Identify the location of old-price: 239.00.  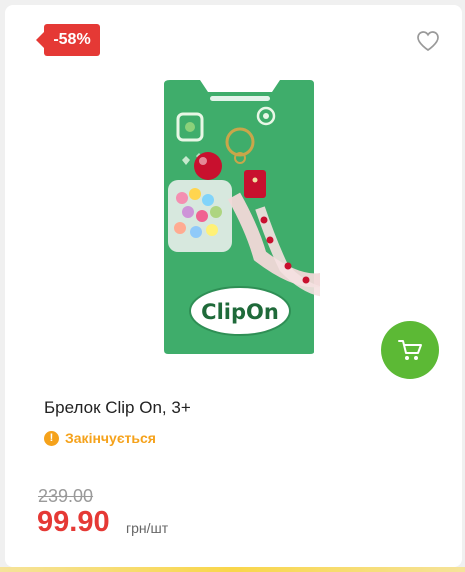
(66, 496).